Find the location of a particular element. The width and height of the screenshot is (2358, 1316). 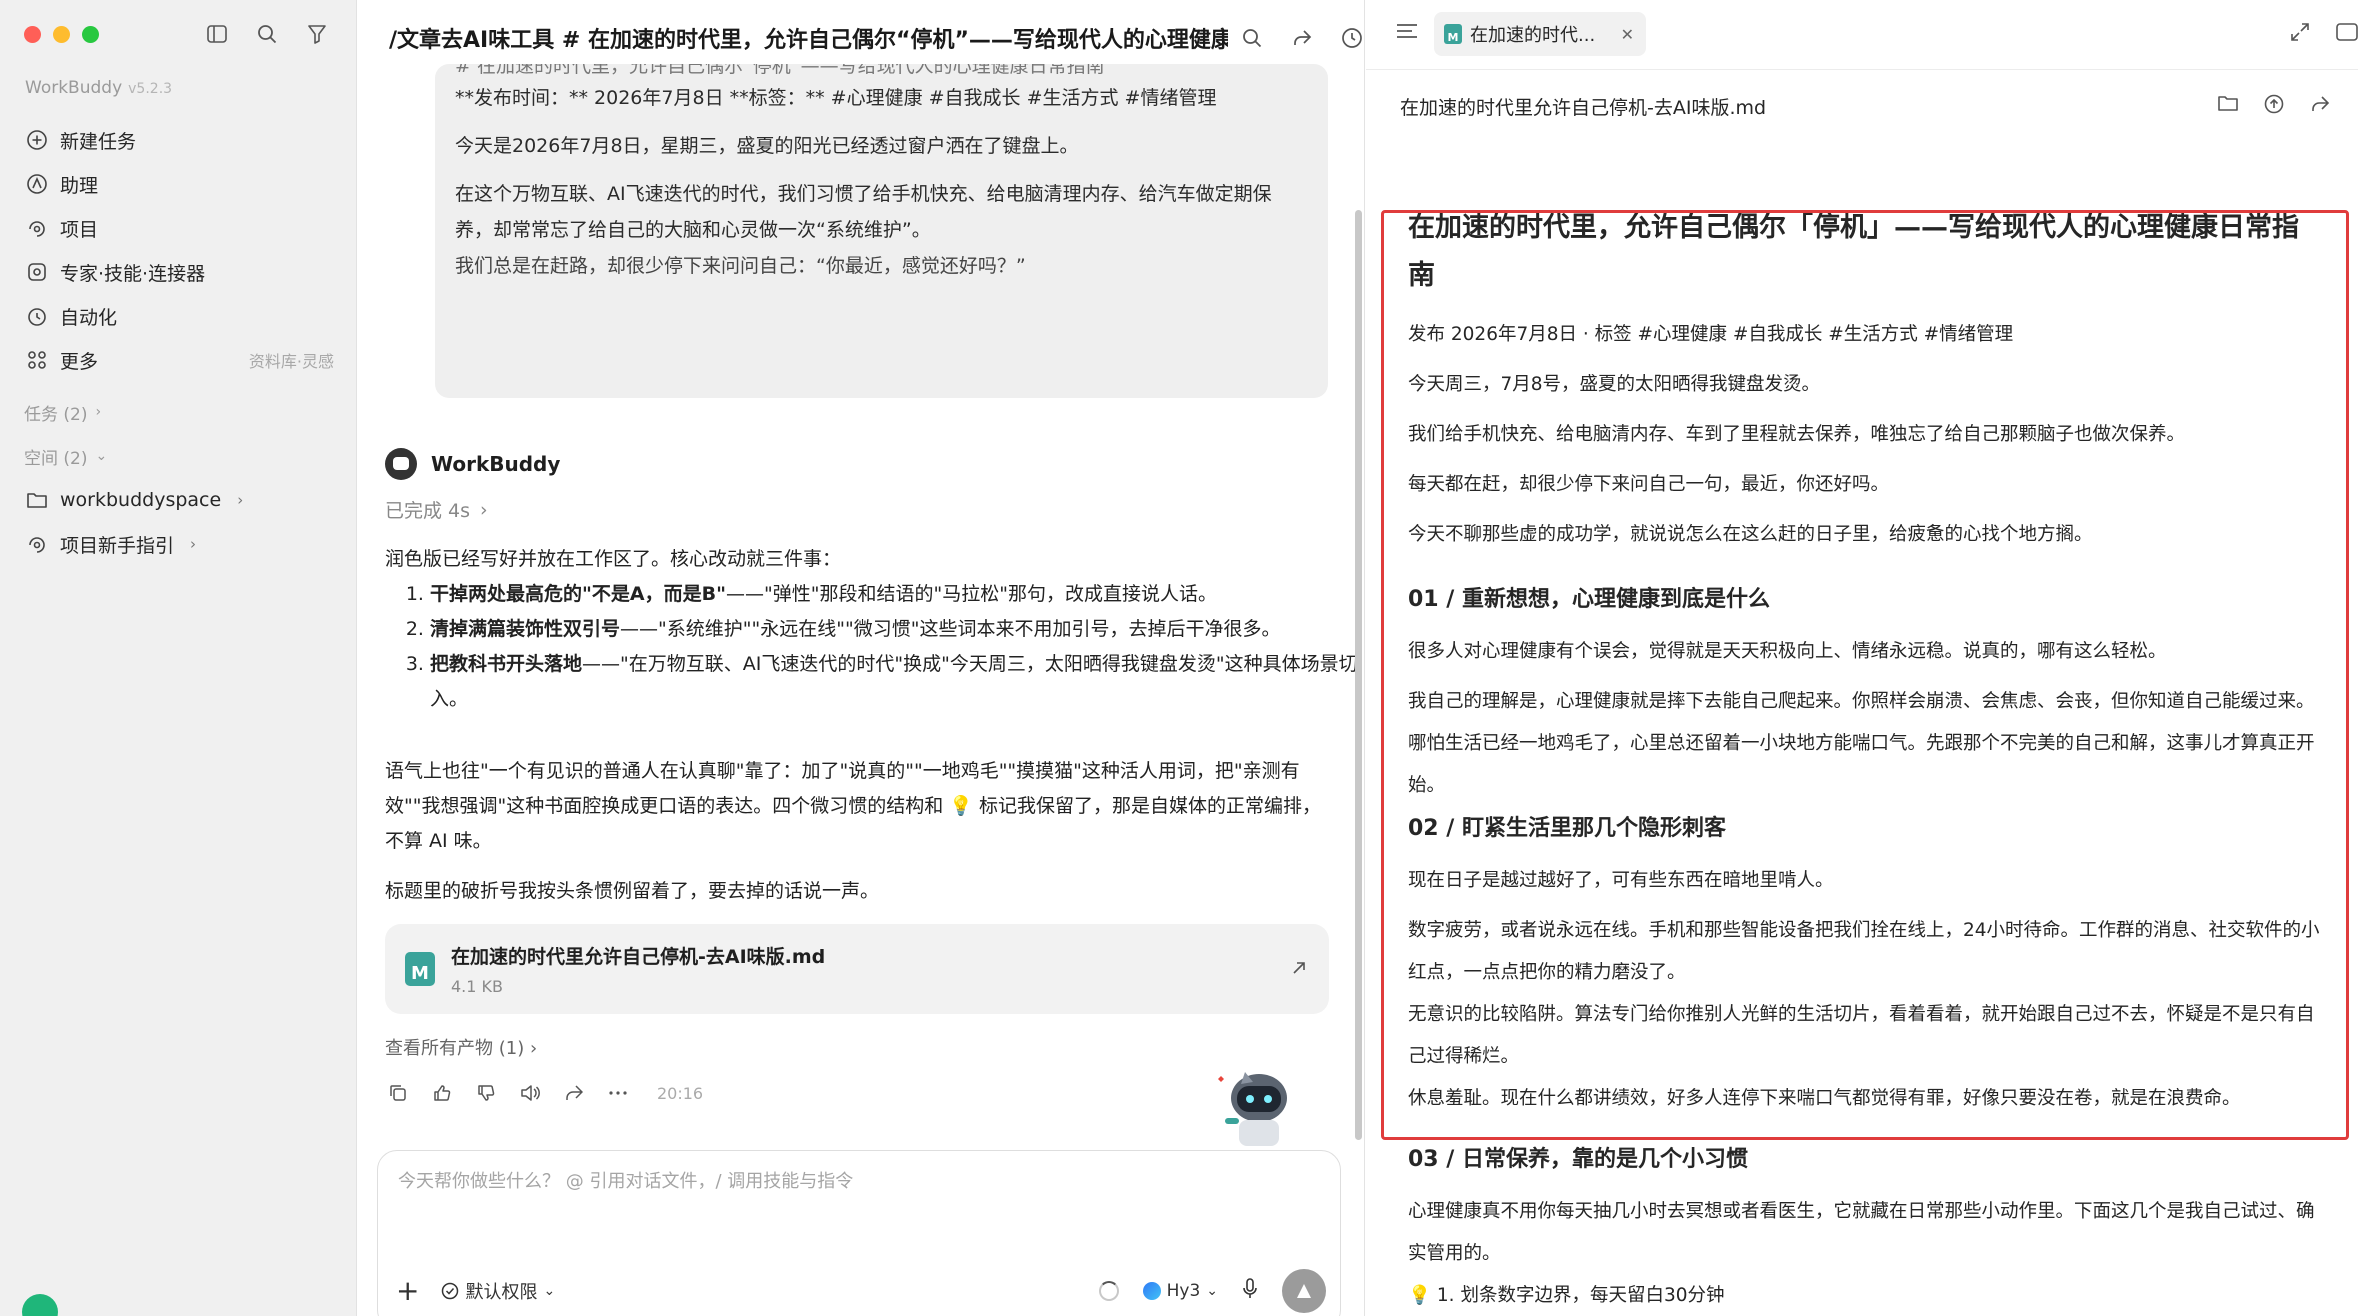

chat-header-actions is located at coordinates (1302, 38).